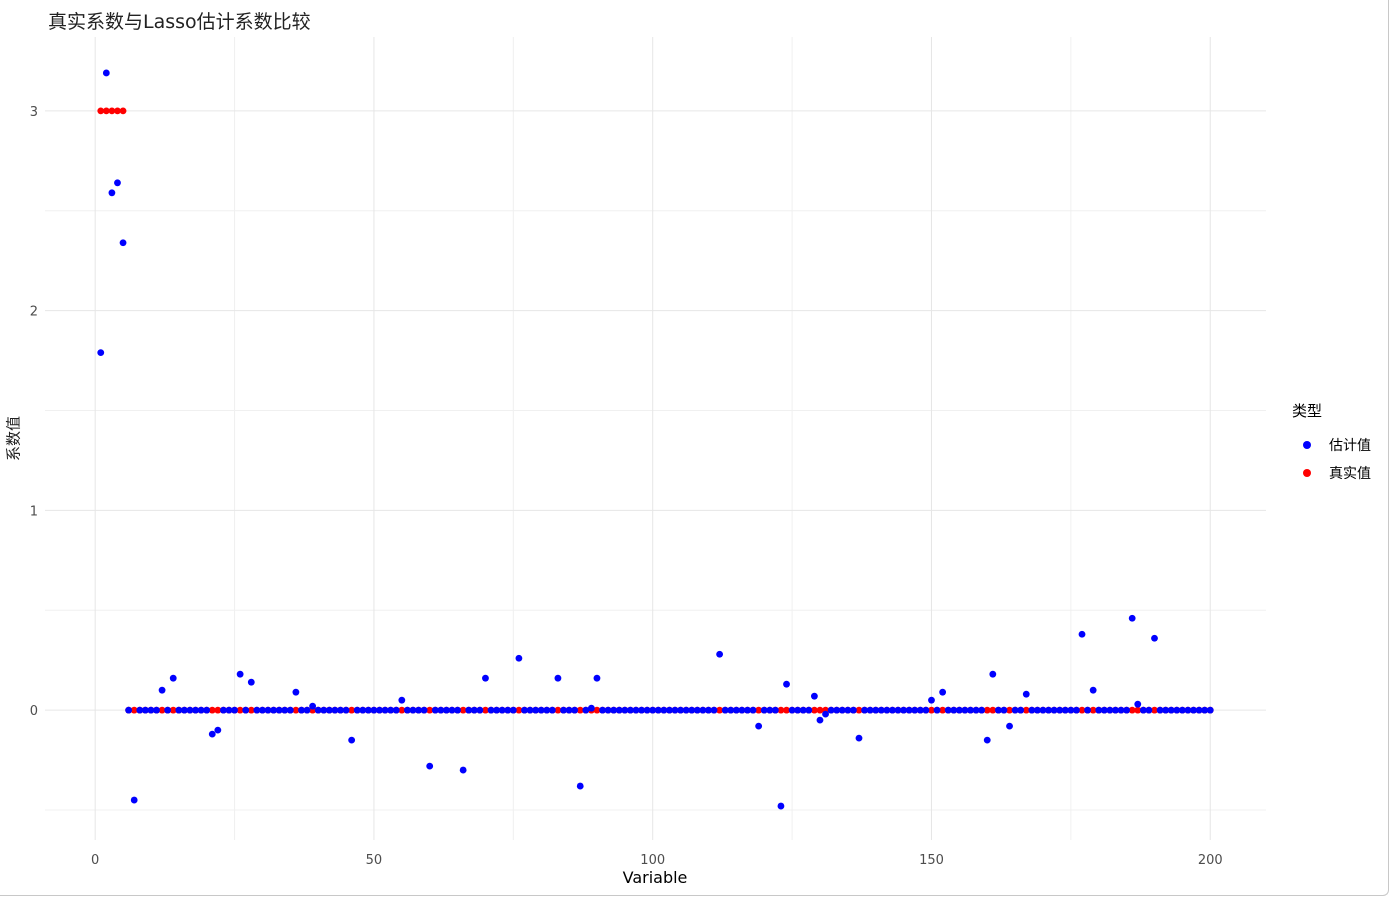 The width and height of the screenshot is (1390, 897). Describe the element at coordinates (374, 860) in the screenshot. I see `x-tick-label: 50` at that location.